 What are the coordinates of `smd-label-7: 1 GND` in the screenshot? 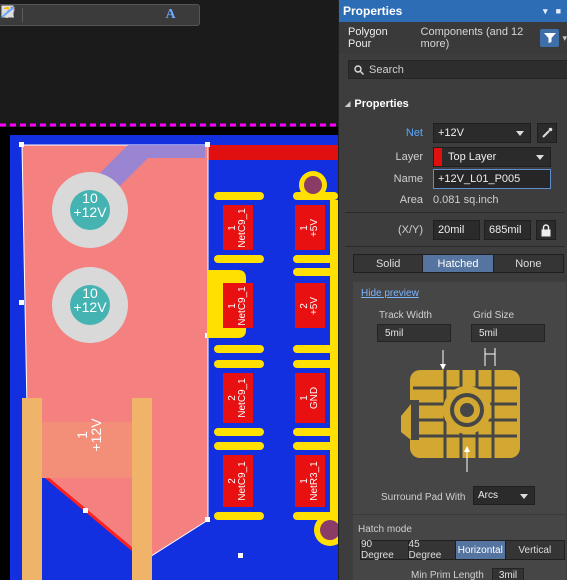 It's located at (309, 398).